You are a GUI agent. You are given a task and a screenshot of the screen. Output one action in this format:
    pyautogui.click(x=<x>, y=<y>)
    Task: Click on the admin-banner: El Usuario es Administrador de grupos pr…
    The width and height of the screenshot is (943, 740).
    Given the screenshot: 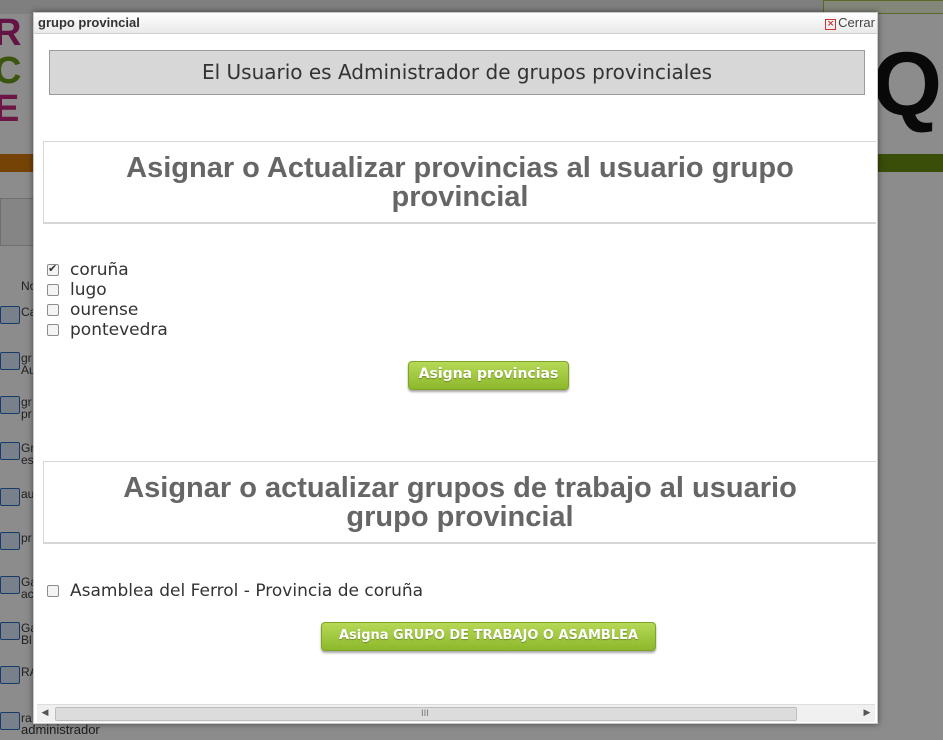 What is the action you would take?
    pyautogui.click(x=457, y=72)
    